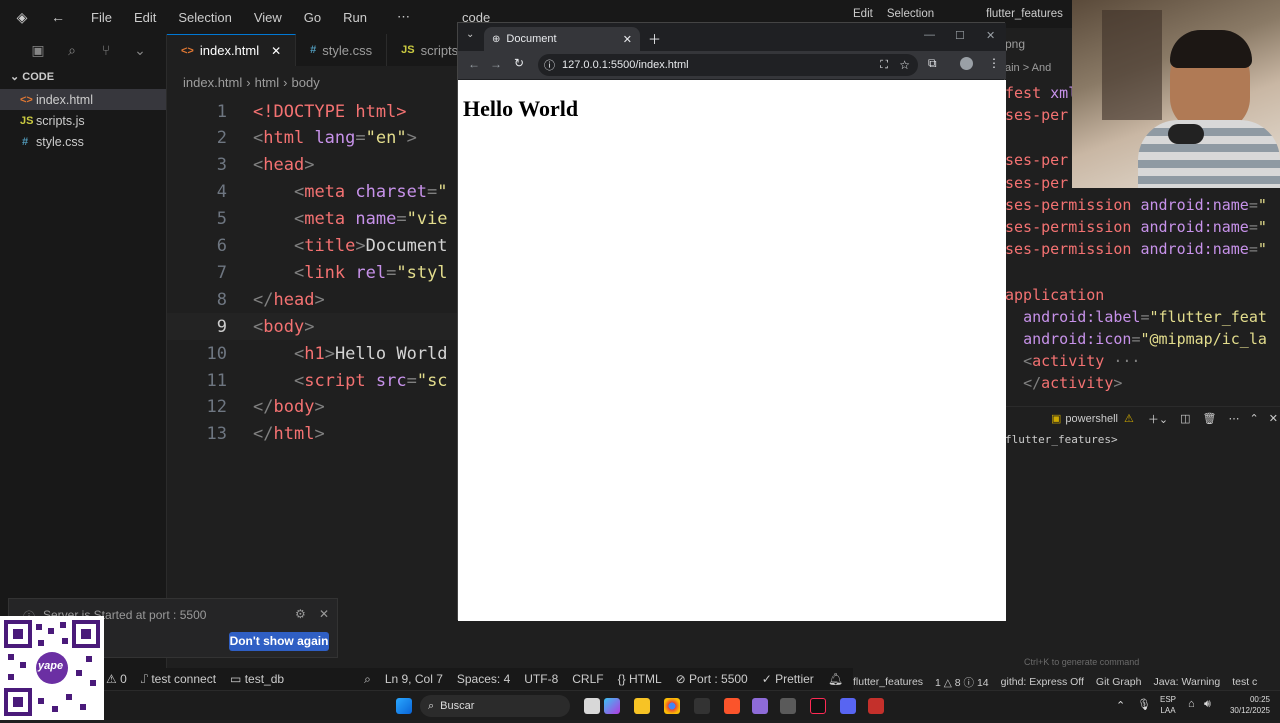 The width and height of the screenshot is (1280, 723). Describe the element at coordinates (1063, 383) in the screenshot. I see `right-code-line: </activity>` at that location.